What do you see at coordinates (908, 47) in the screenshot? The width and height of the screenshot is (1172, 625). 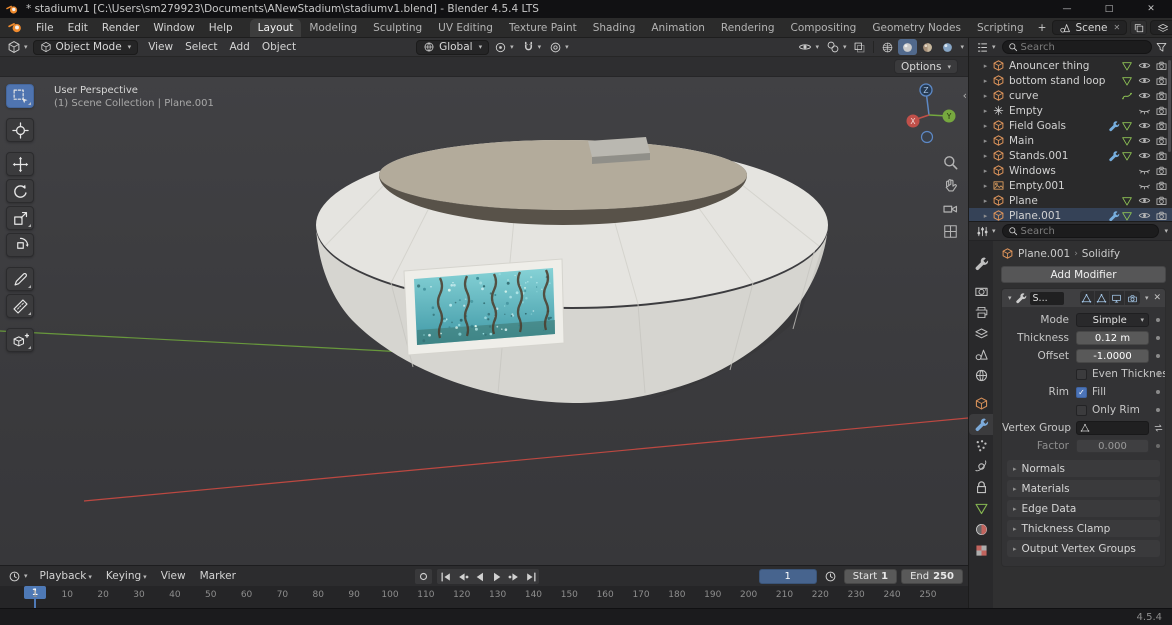 I see `shading-solid-button` at bounding box center [908, 47].